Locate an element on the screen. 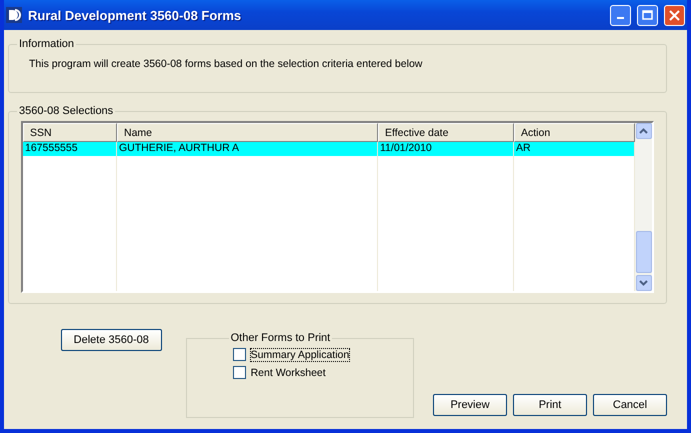 The image size is (691, 433). column-header: Name is located at coordinates (247, 132).